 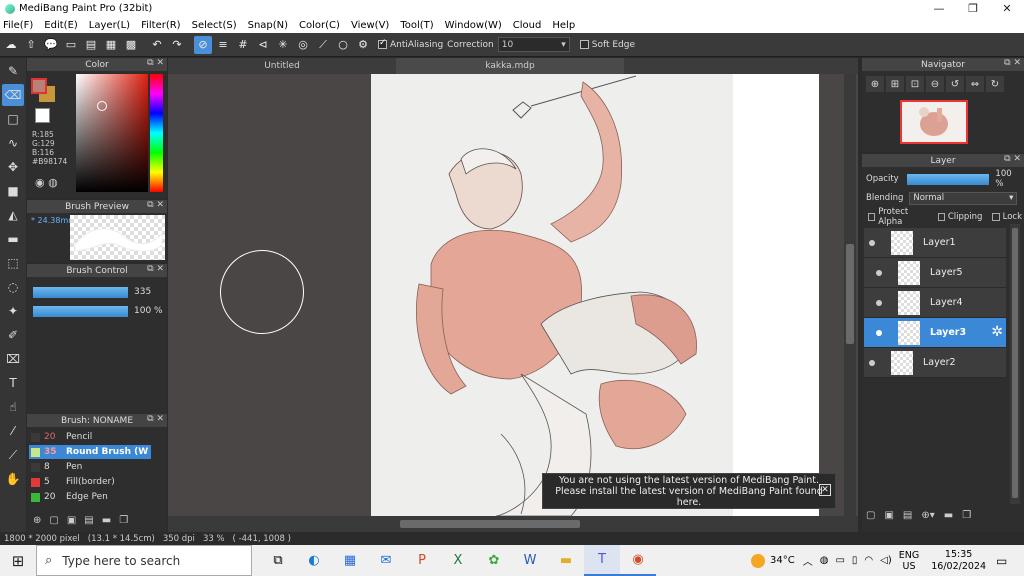 What do you see at coordinates (343, 45) in the screenshot?
I see `ellipse-snap-icon: ○` at bounding box center [343, 45].